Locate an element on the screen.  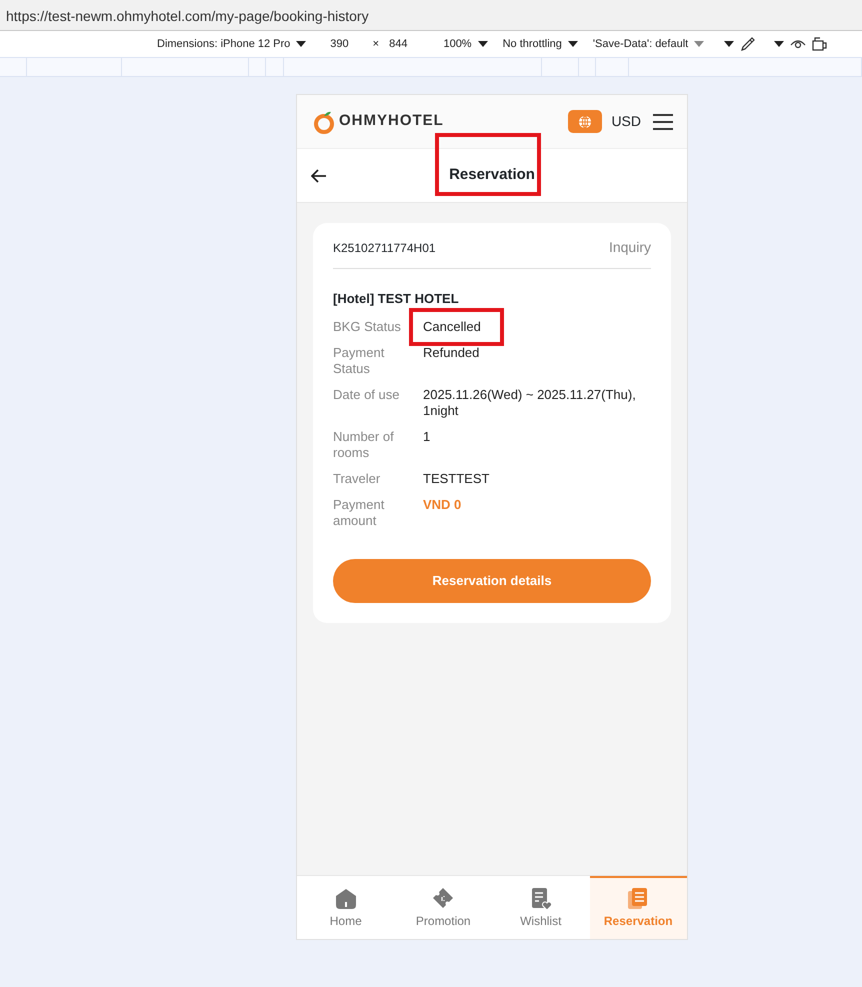
eyedropper-icon is located at coordinates (748, 44).